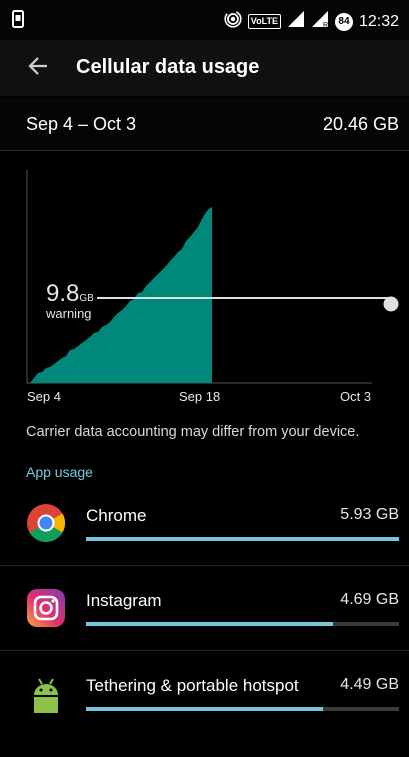 The height and width of the screenshot is (757, 409). I want to click on app-name: Chrome, so click(116, 515).